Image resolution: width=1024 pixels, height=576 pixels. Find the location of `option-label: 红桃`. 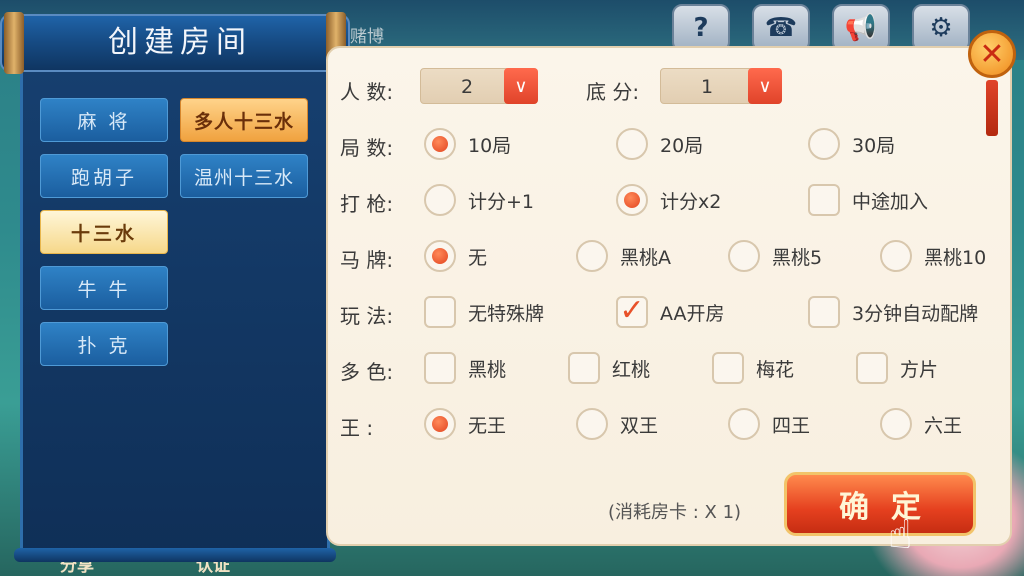

option-label: 红桃 is located at coordinates (631, 369).